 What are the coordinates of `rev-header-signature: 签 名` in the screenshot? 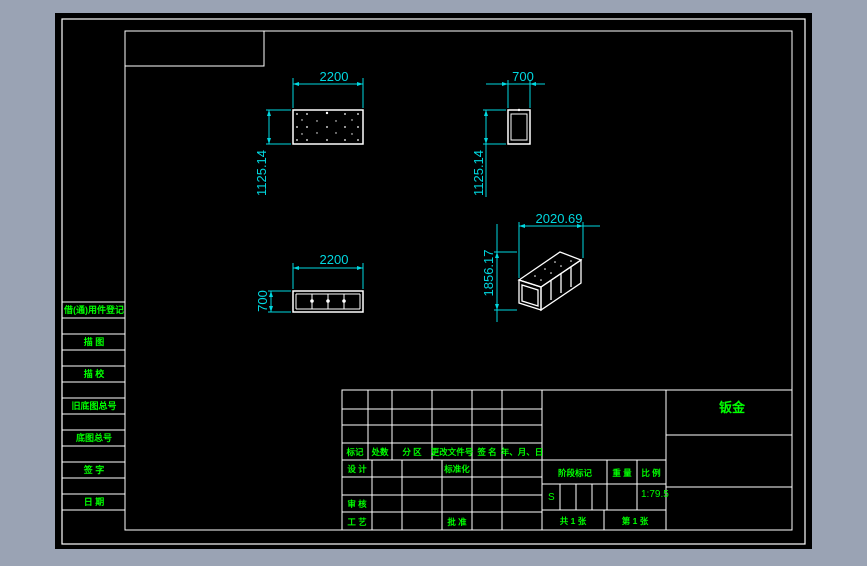 It's located at (486, 452).